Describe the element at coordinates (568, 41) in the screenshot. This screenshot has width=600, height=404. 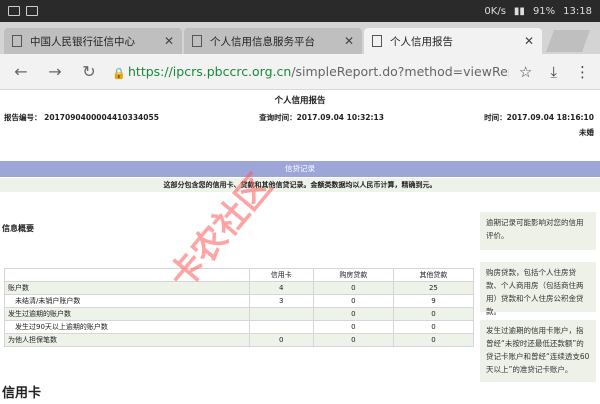
I see `new-tab-button` at that location.